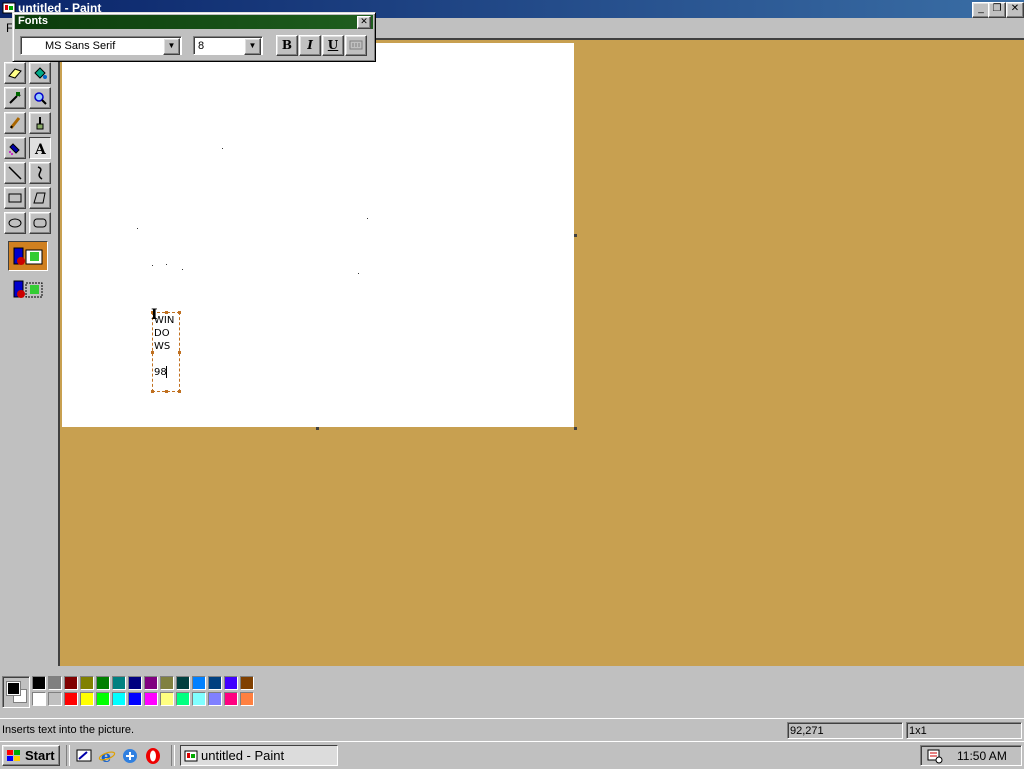 The height and width of the screenshot is (769, 1024). I want to click on tool-airbrush, so click(15, 148).